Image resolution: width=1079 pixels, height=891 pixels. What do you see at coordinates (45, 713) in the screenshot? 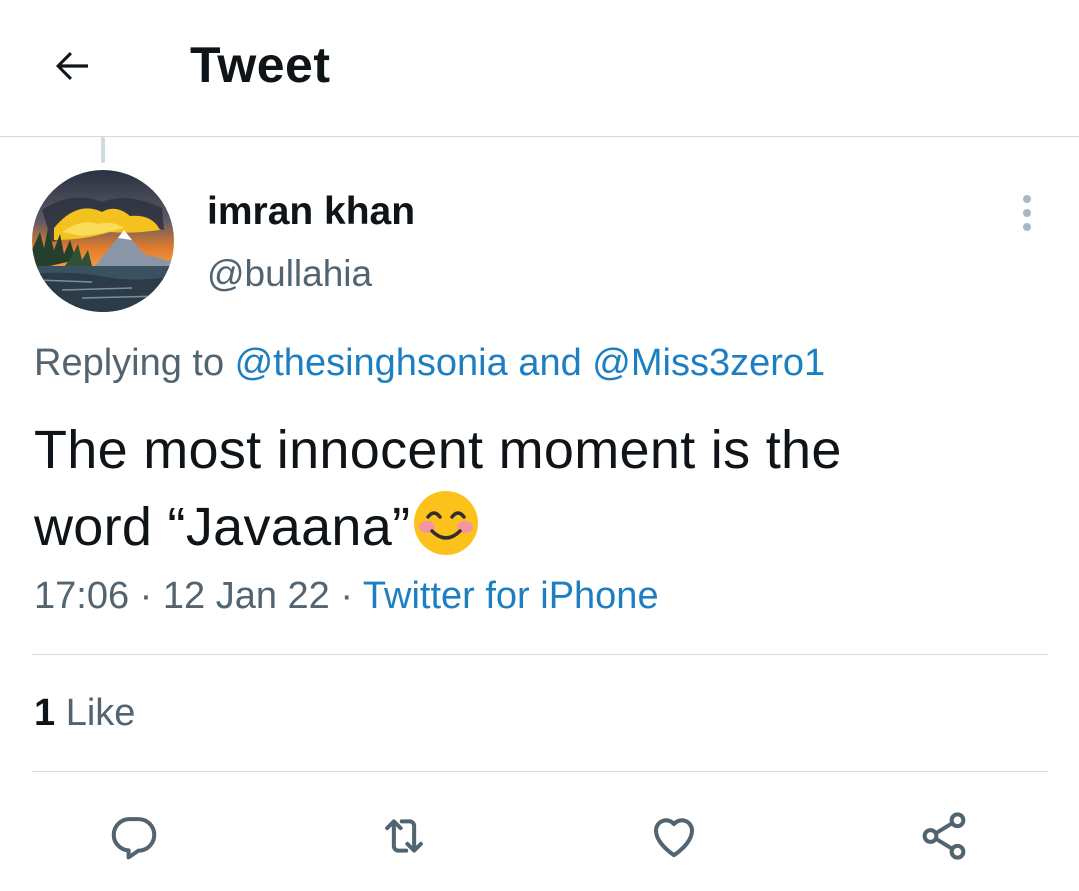
I see `likes-count: 1` at bounding box center [45, 713].